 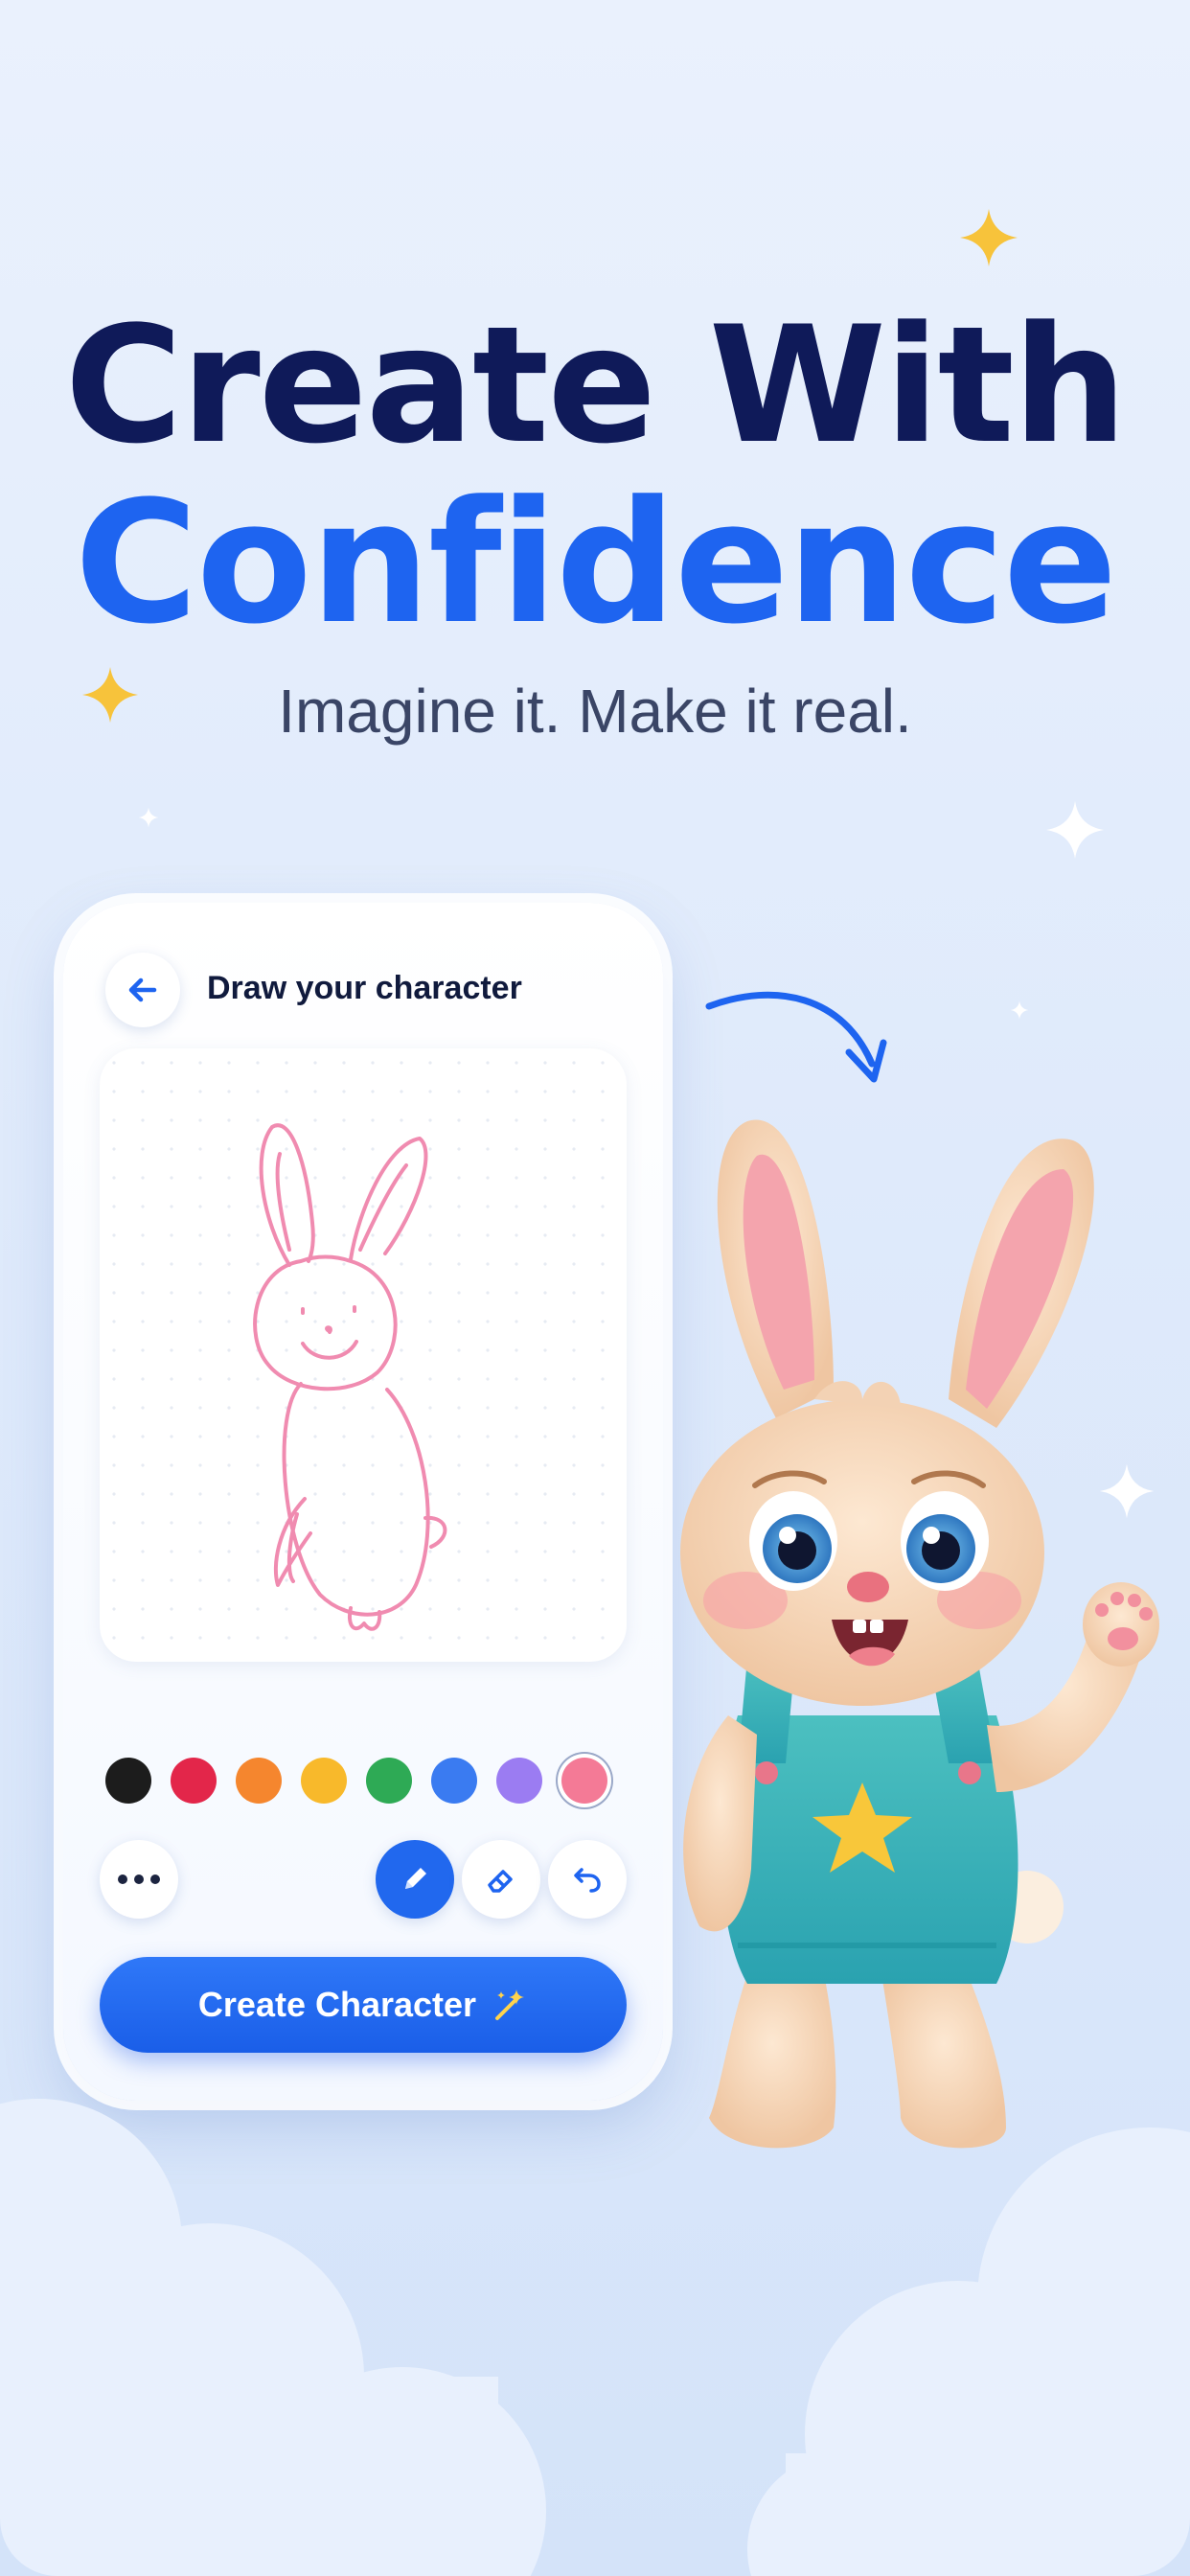 I want to click on tagline: Imagine it. Make it real., so click(x=595, y=711).